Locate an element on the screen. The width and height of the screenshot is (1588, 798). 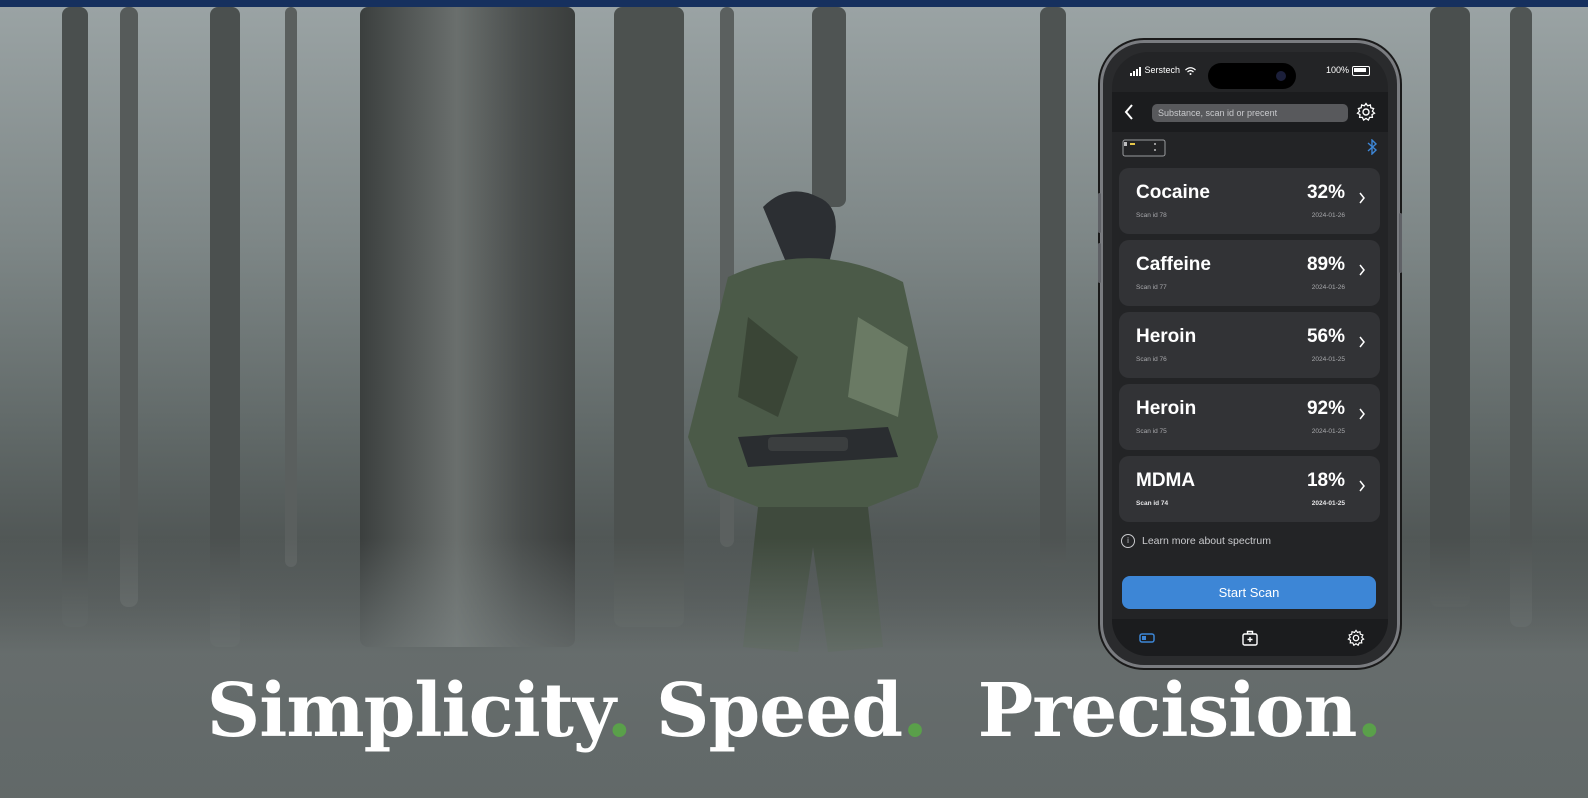
scan-card: Cocaine Scan id 78 32% 2024-01-26 is located at coordinates (1249, 201).